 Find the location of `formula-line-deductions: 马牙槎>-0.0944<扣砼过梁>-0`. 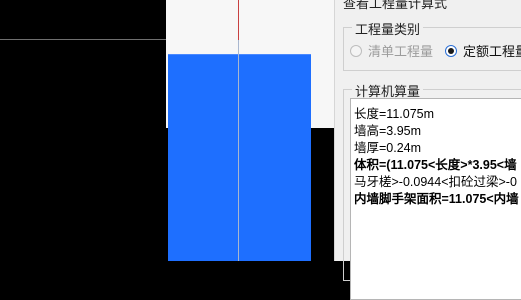

formula-line-deductions: 马牙槎>-0.0944<扣砼过梁>-0 is located at coordinates (435, 182).